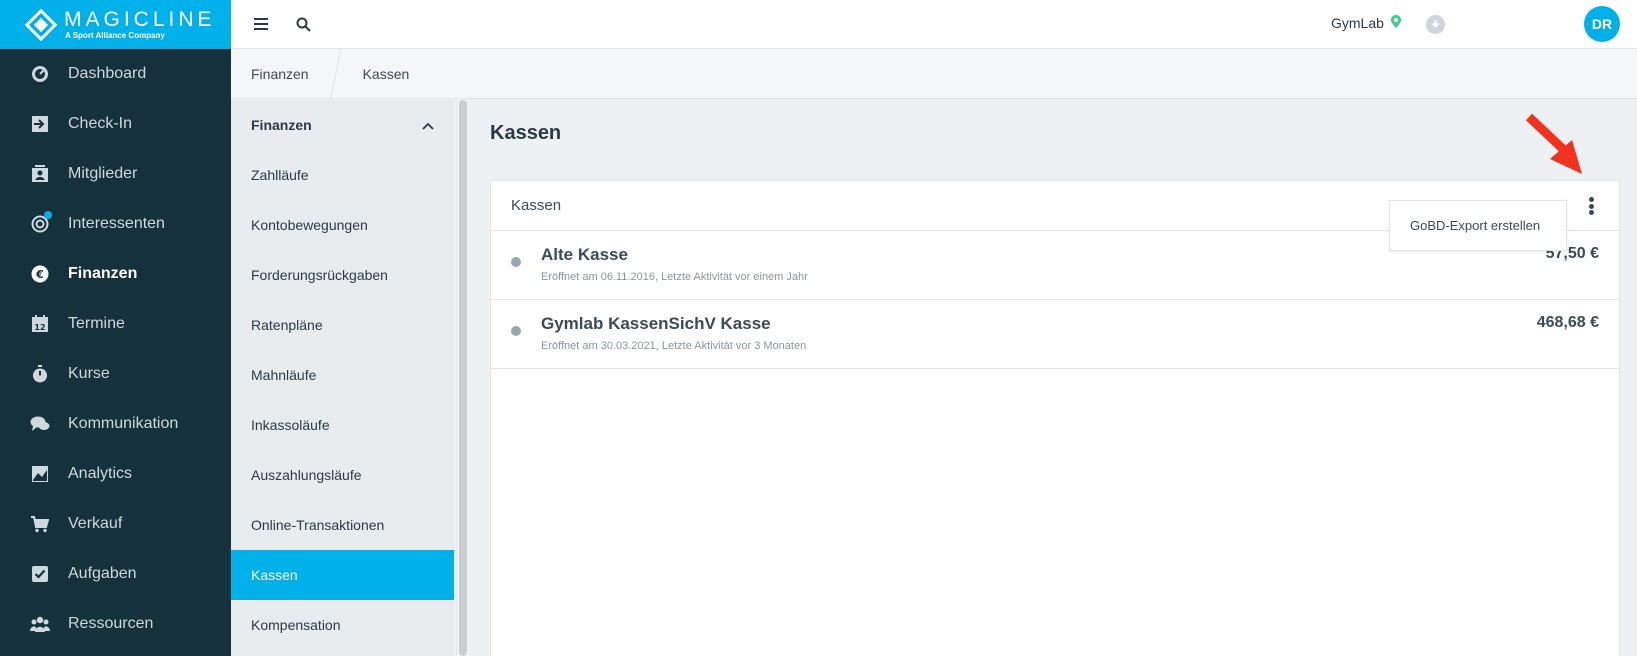 This screenshot has height=656, width=1637. I want to click on download-icon, so click(1435, 24).